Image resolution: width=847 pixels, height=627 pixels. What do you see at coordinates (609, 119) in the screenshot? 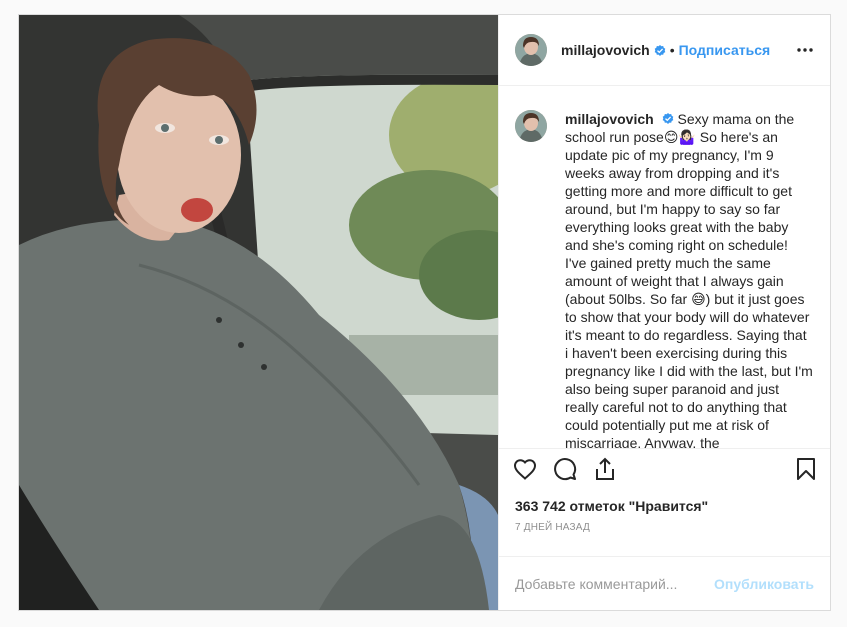
I see `caption-username: millajovovich` at bounding box center [609, 119].